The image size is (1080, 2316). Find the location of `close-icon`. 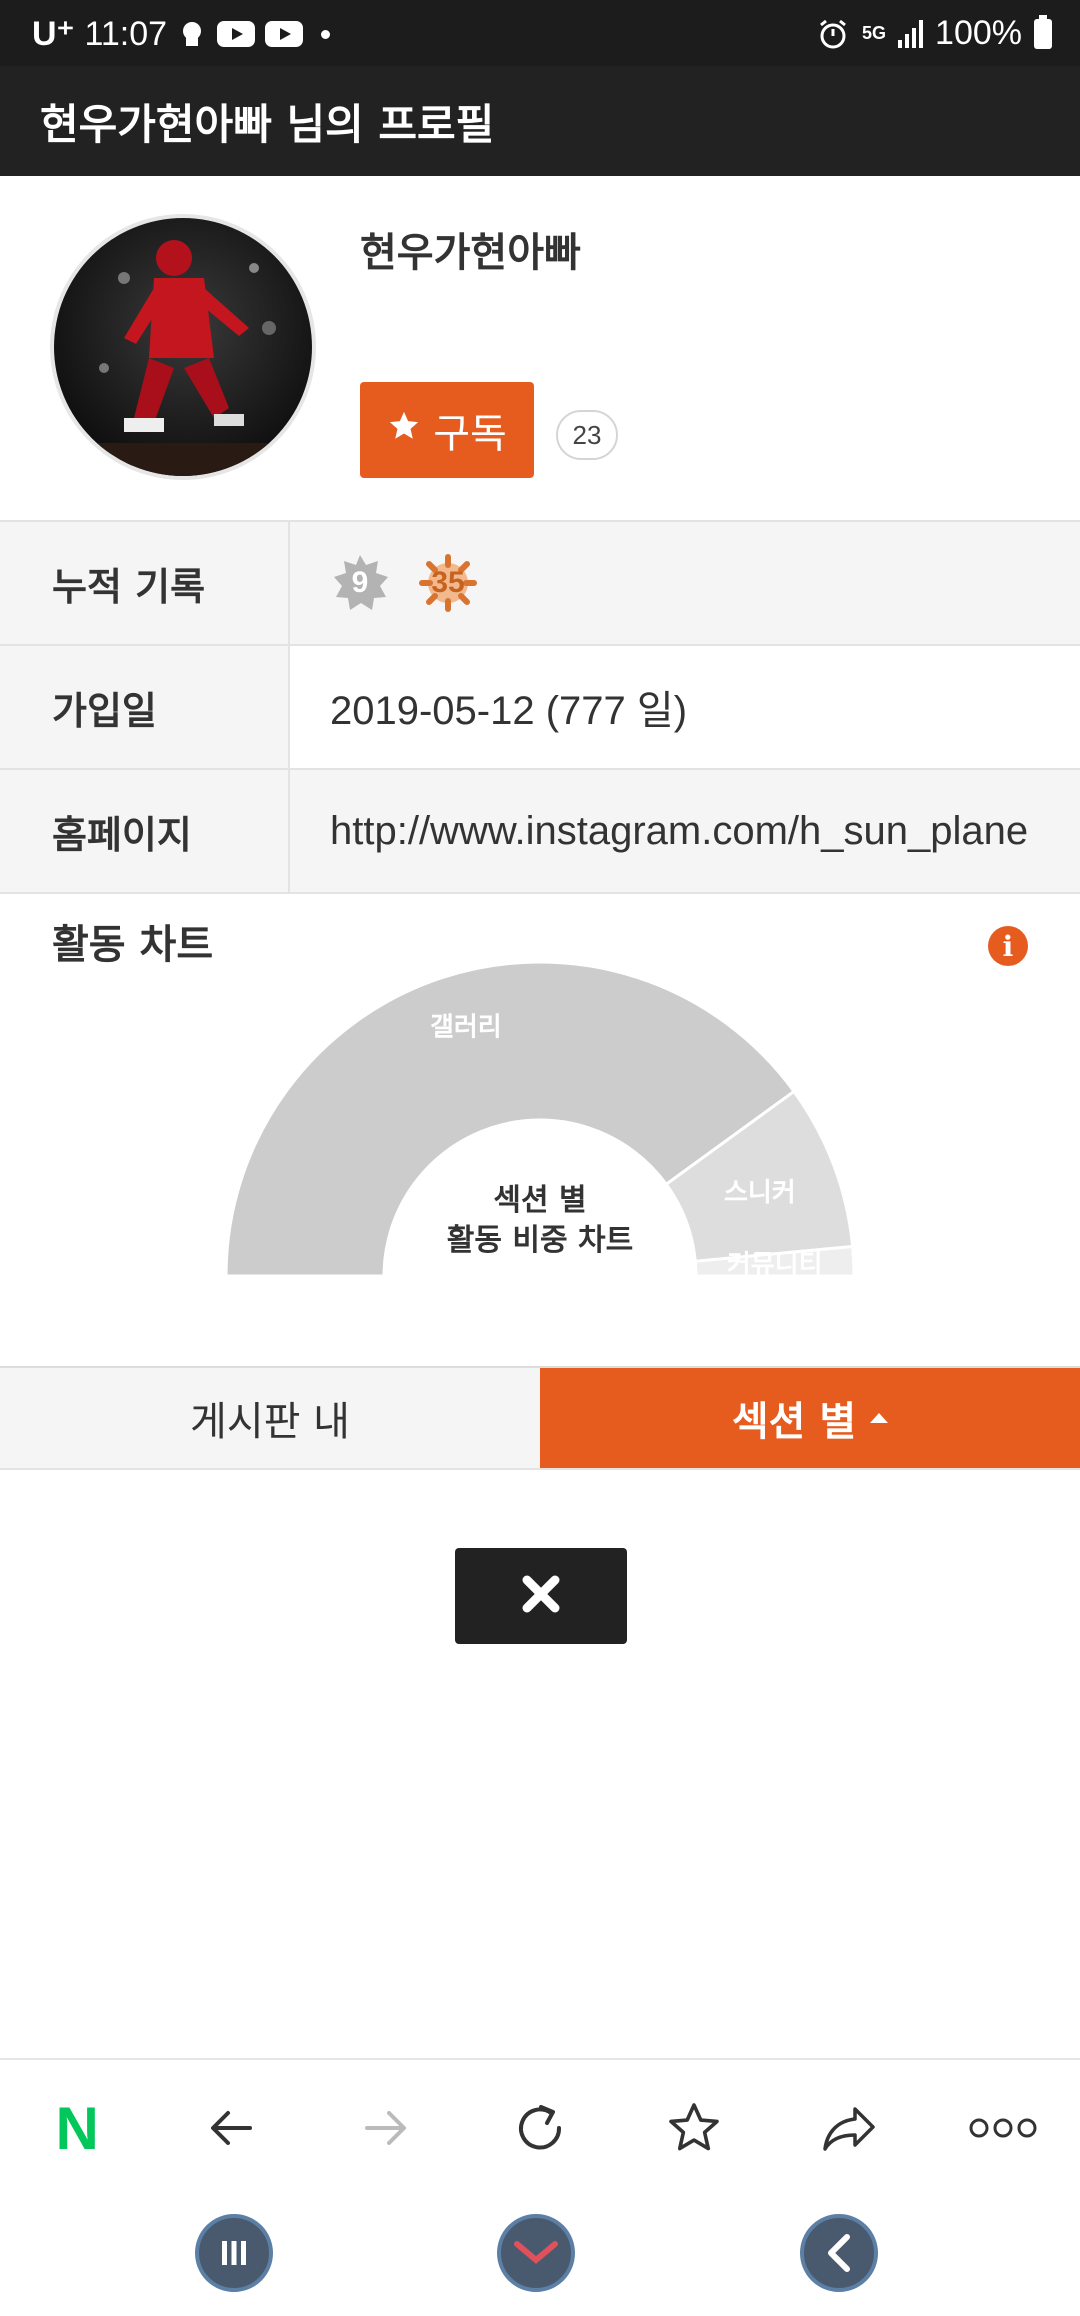

close-icon is located at coordinates (541, 1596).